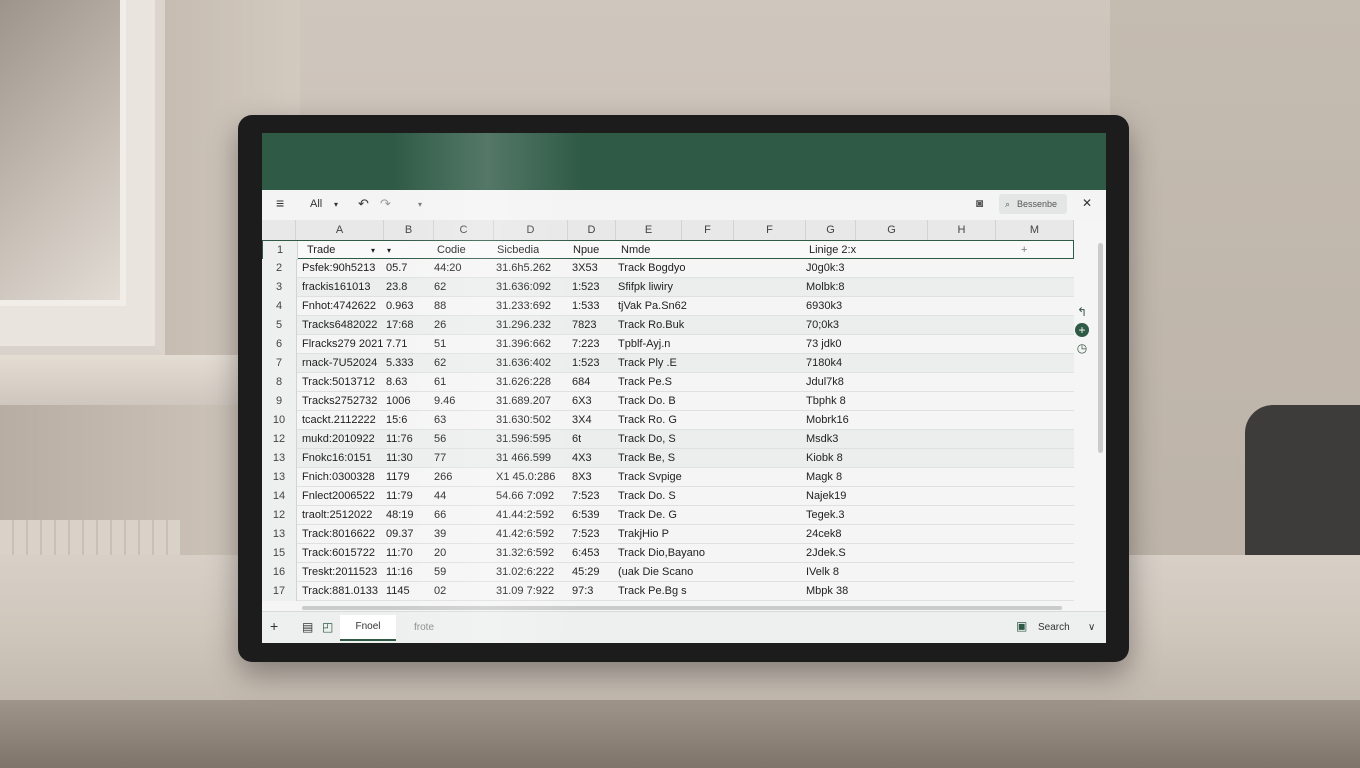 This screenshot has width=1360, height=768. I want to click on table-cell: 3X4, so click(582, 420).